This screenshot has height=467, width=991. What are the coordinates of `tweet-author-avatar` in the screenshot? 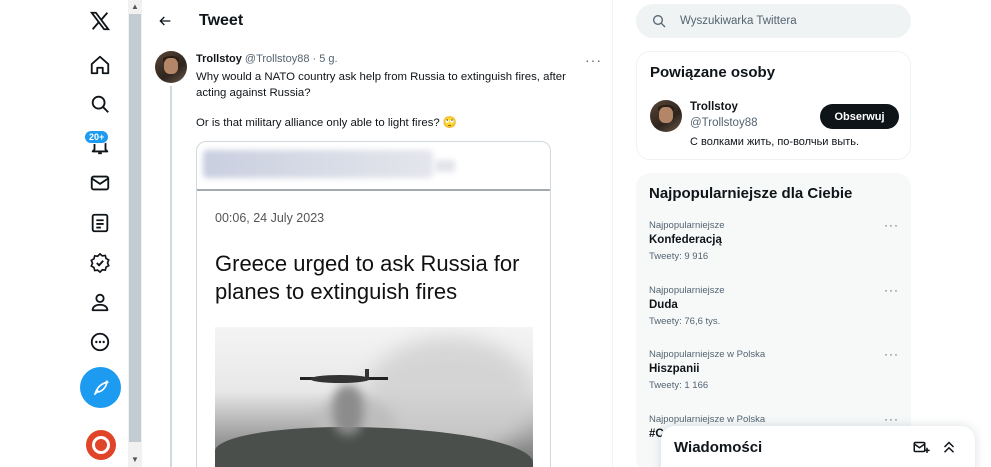 It's located at (171, 67).